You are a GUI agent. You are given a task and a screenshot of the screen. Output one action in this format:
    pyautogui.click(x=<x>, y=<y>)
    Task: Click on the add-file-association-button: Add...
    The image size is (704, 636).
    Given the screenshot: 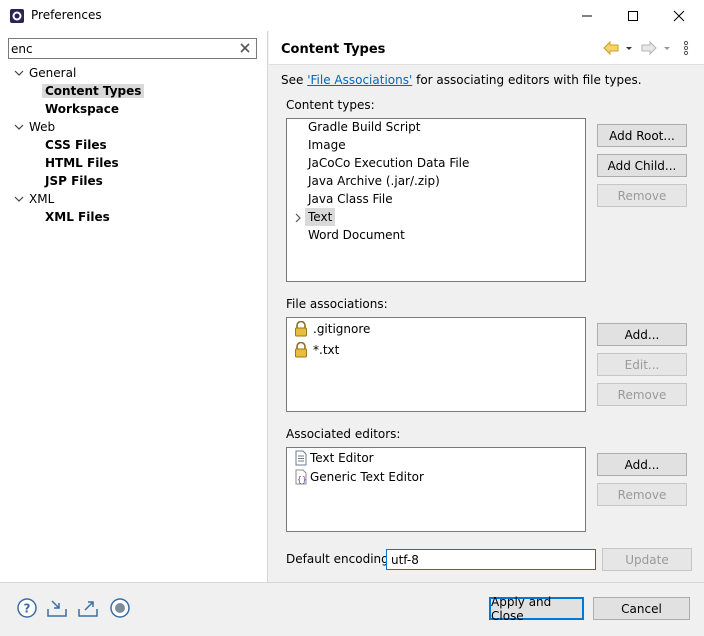 What is the action you would take?
    pyautogui.click(x=642, y=334)
    